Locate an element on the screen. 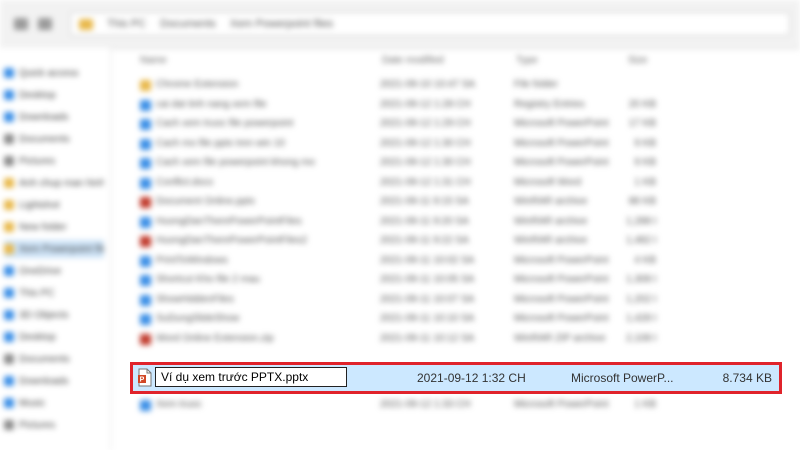  column-size: Size is located at coordinates (637, 60).